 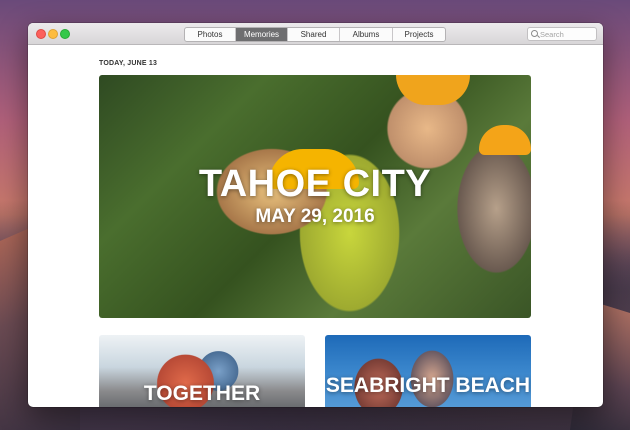 I want to click on view-tabs: Photos Memories Shared Albums Projects, so click(x=315, y=34).